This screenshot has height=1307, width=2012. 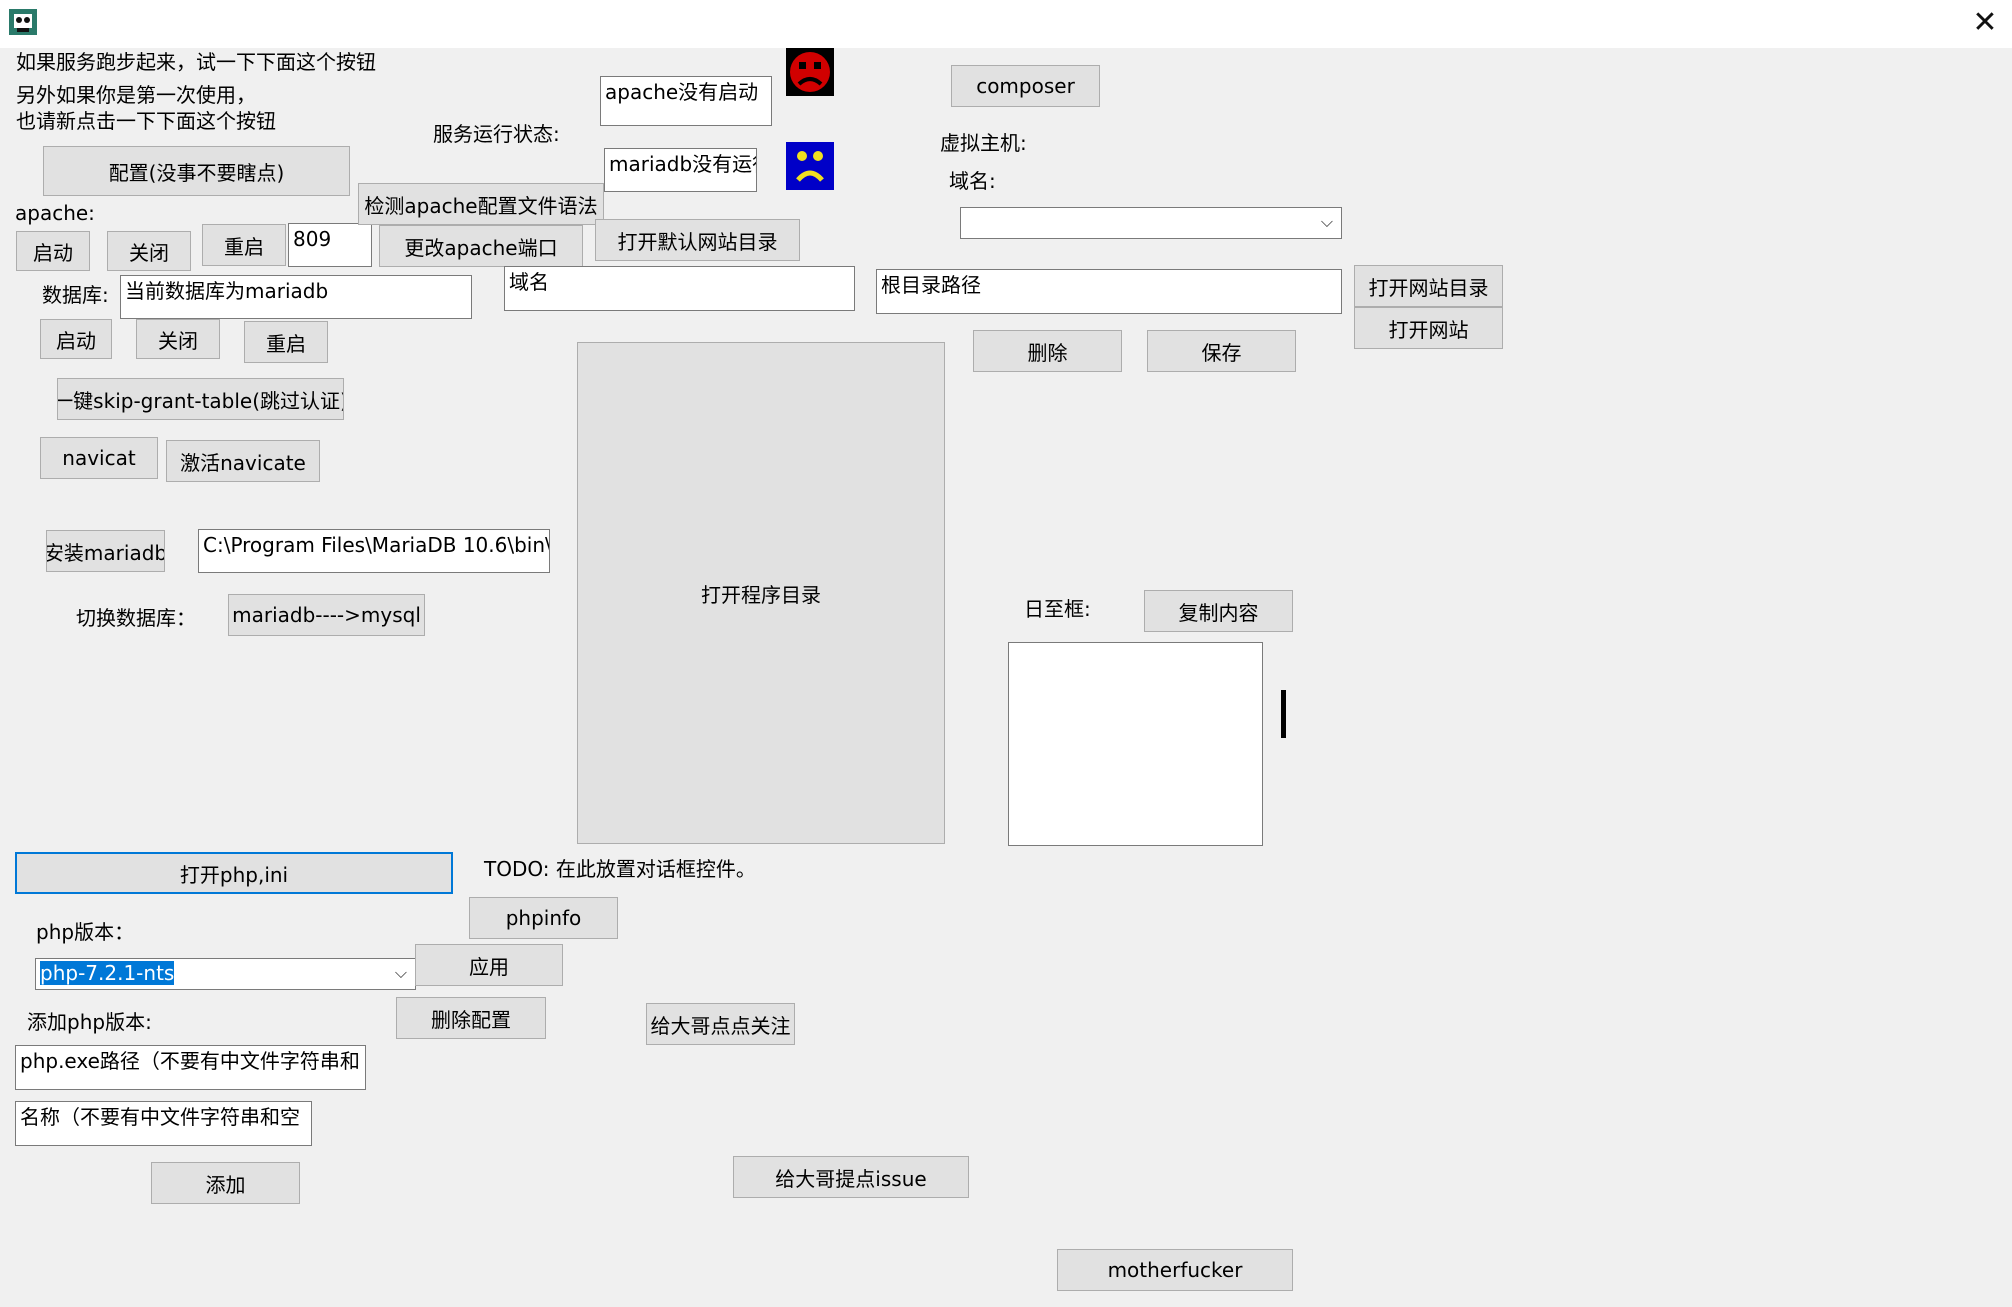 What do you see at coordinates (489, 965) in the screenshot?
I see `apply-button: 应用` at bounding box center [489, 965].